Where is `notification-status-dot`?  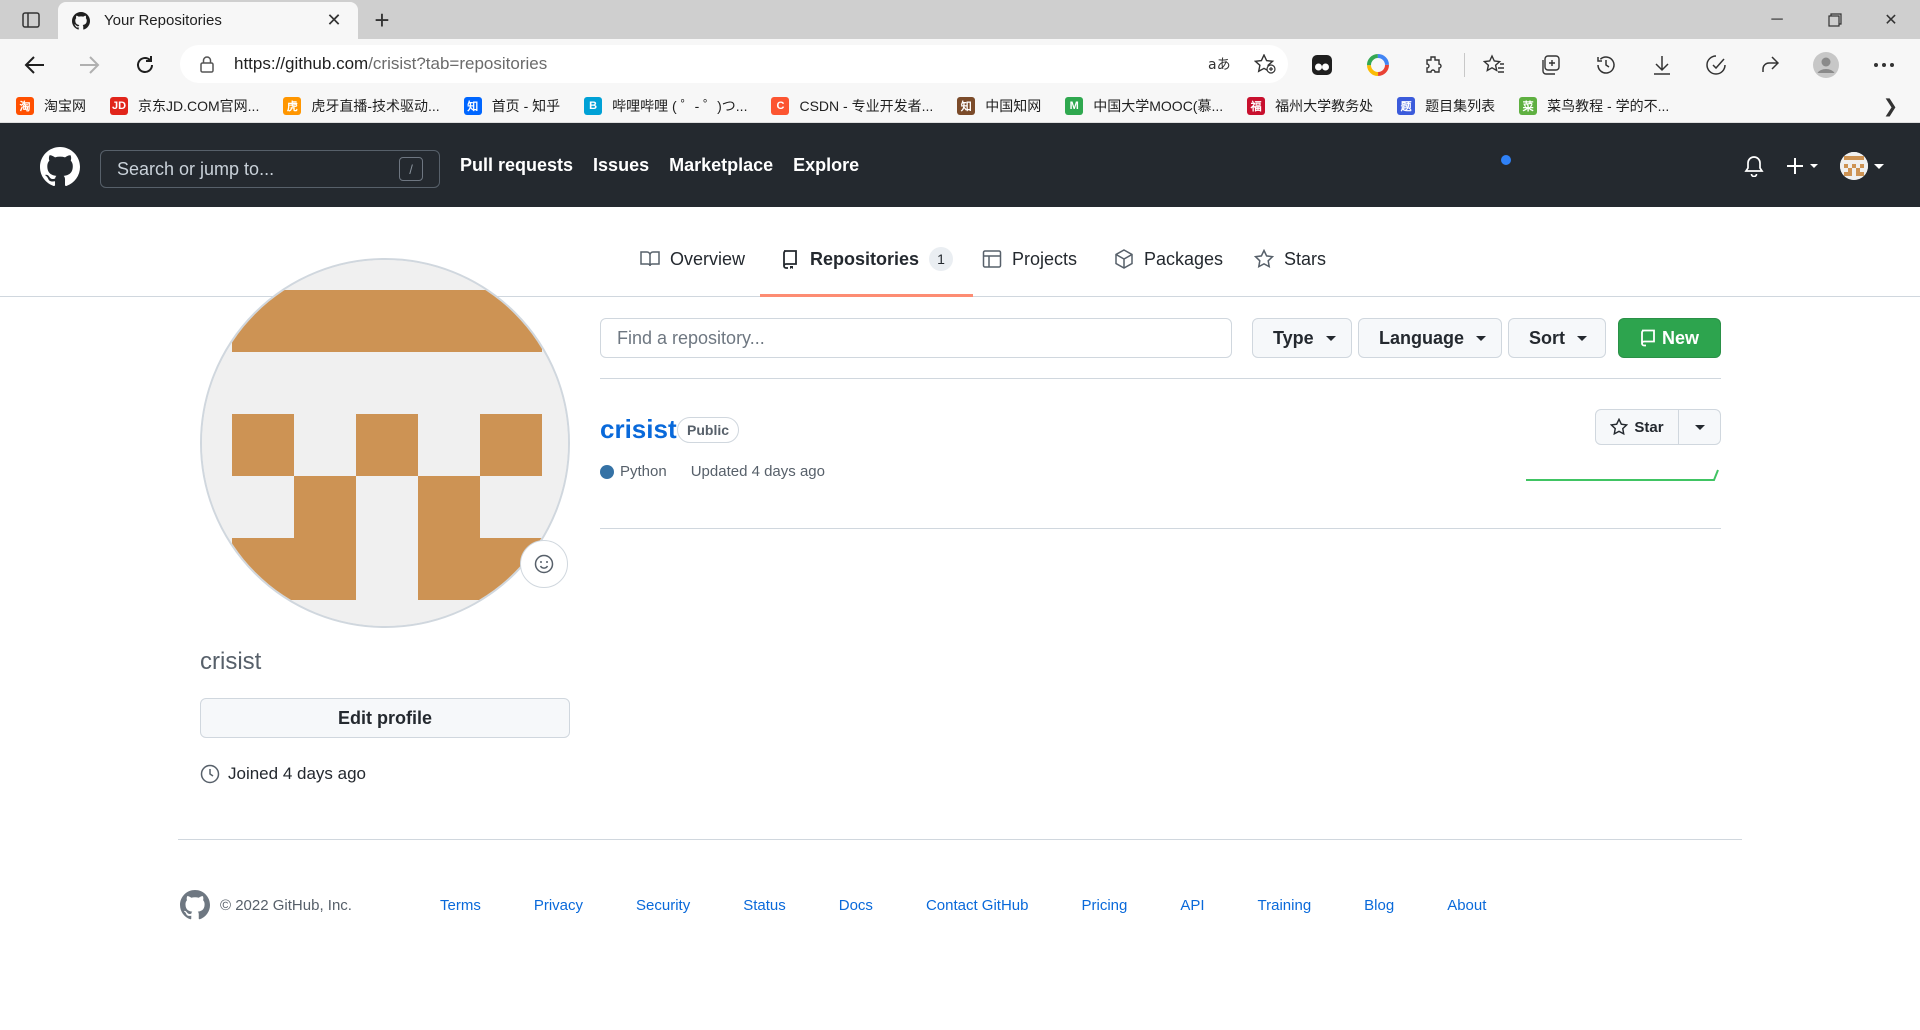
notification-status-dot is located at coordinates (1506, 160).